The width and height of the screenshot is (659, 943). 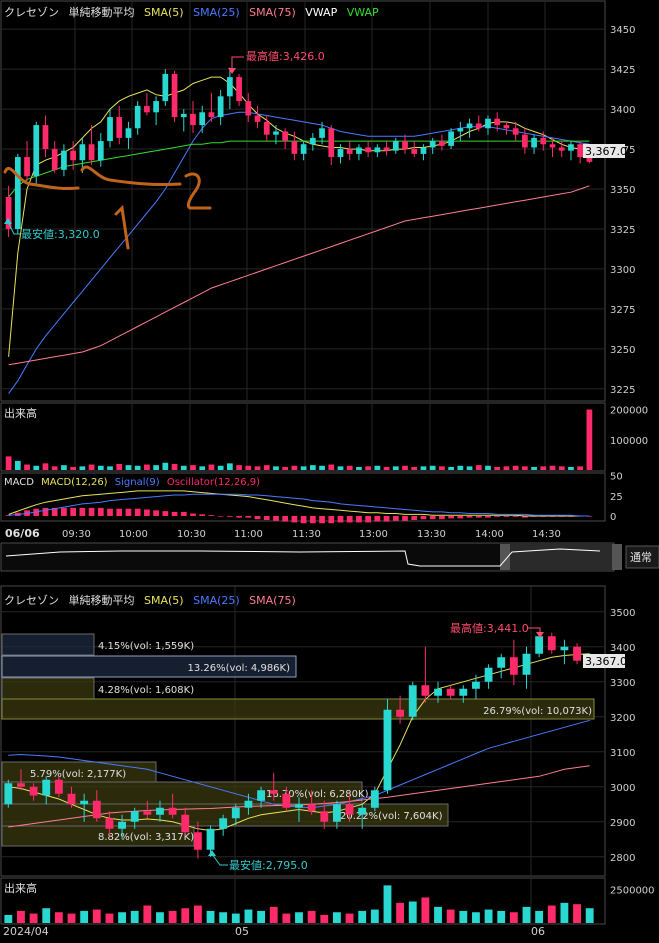 What do you see at coordinates (299, 439) in the screenshot?
I see `intraday-volume-bars` at bounding box center [299, 439].